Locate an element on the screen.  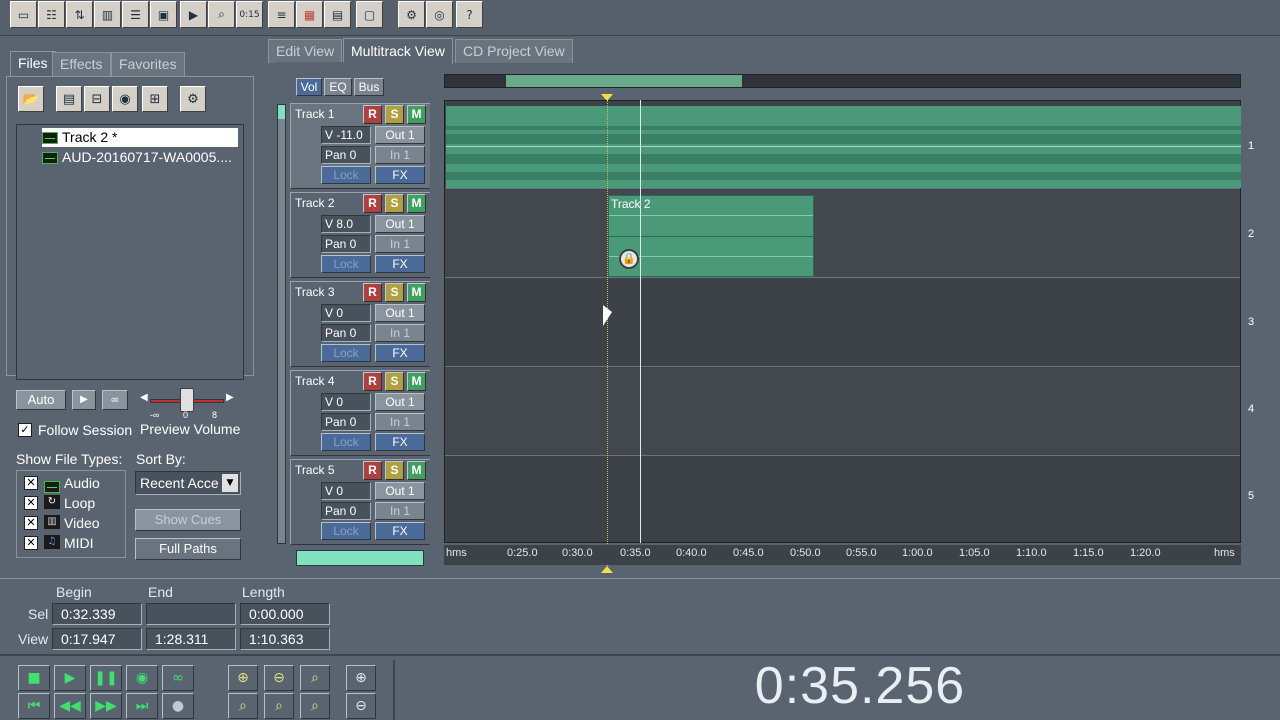
end-marker-icon is located at coordinates (607, 569).